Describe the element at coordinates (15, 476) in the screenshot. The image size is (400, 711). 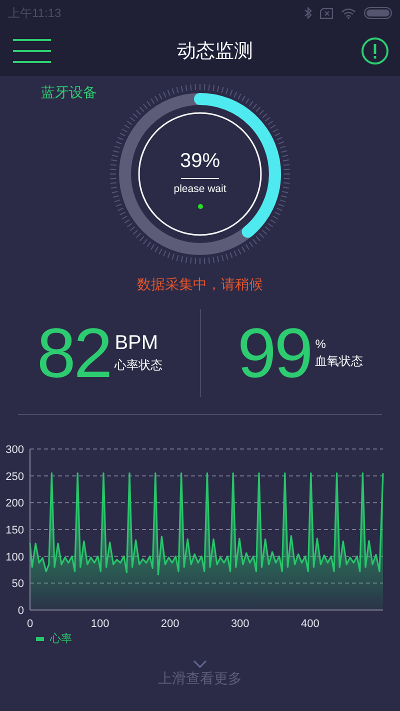
I see `y-tick-label: 250` at that location.